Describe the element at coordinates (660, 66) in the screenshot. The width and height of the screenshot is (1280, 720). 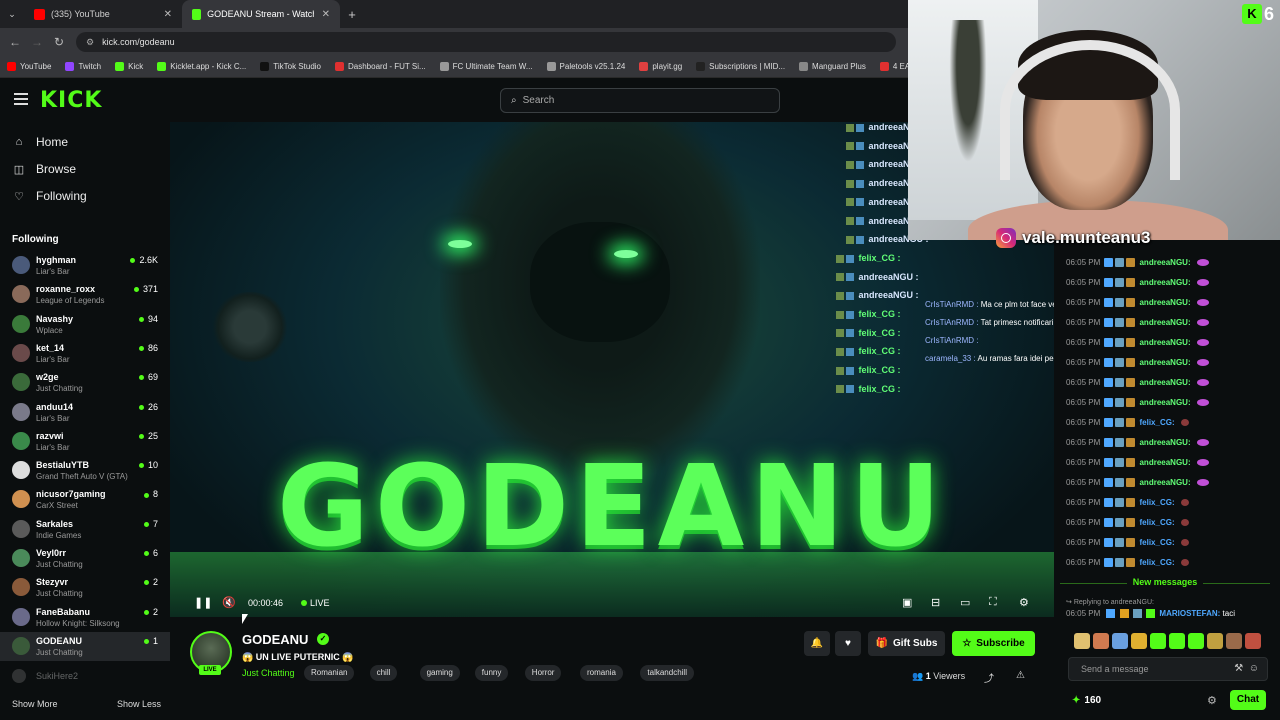
I see `bookmark-item: playit.gg` at that location.